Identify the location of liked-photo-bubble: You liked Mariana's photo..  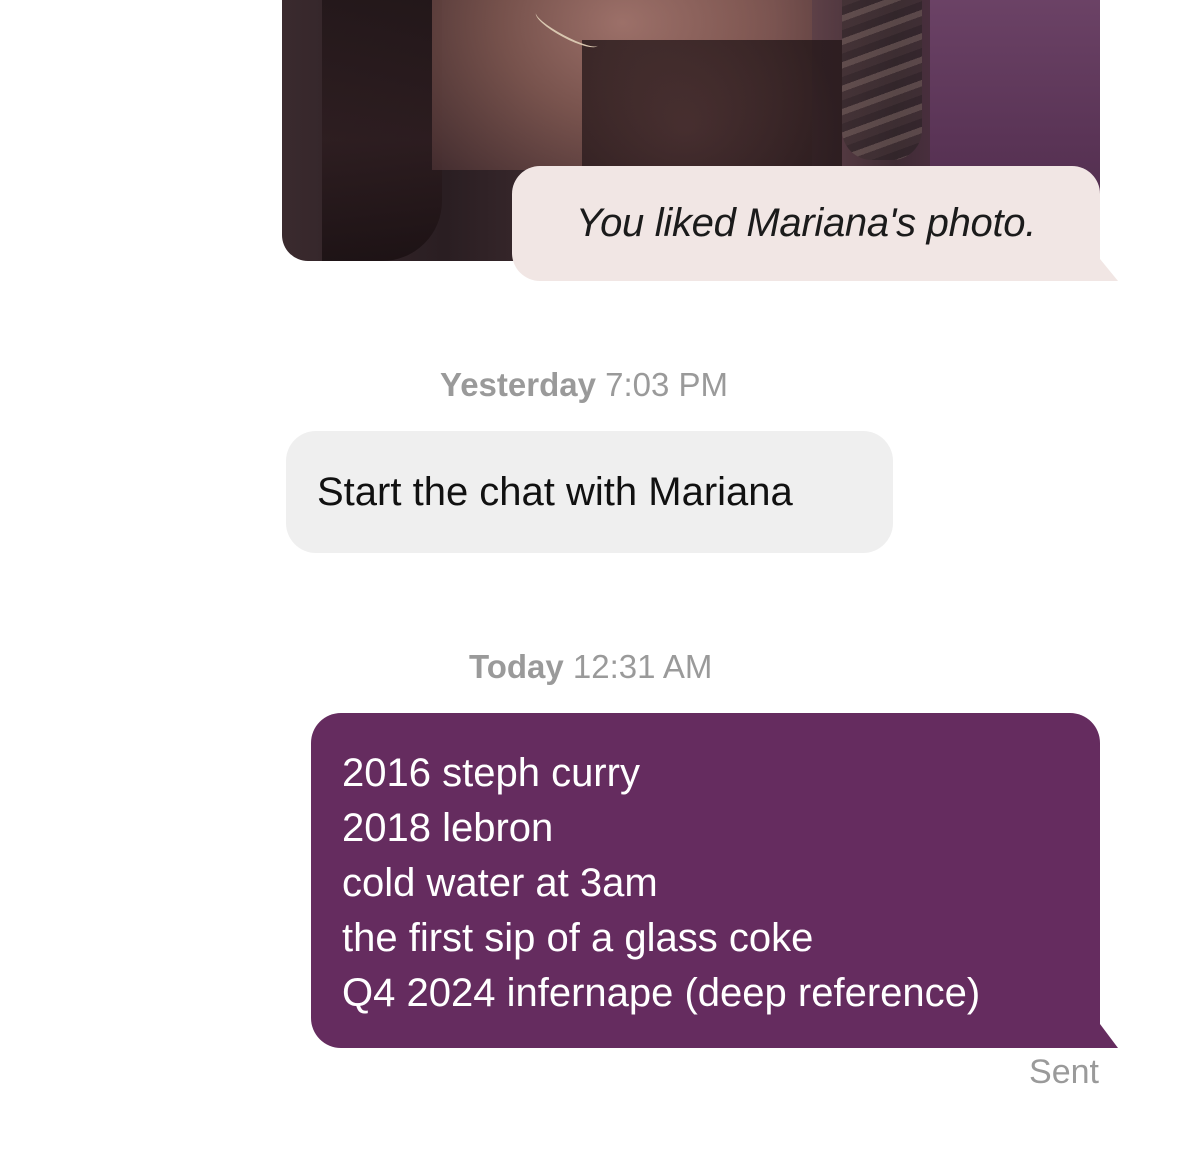
(815, 223).